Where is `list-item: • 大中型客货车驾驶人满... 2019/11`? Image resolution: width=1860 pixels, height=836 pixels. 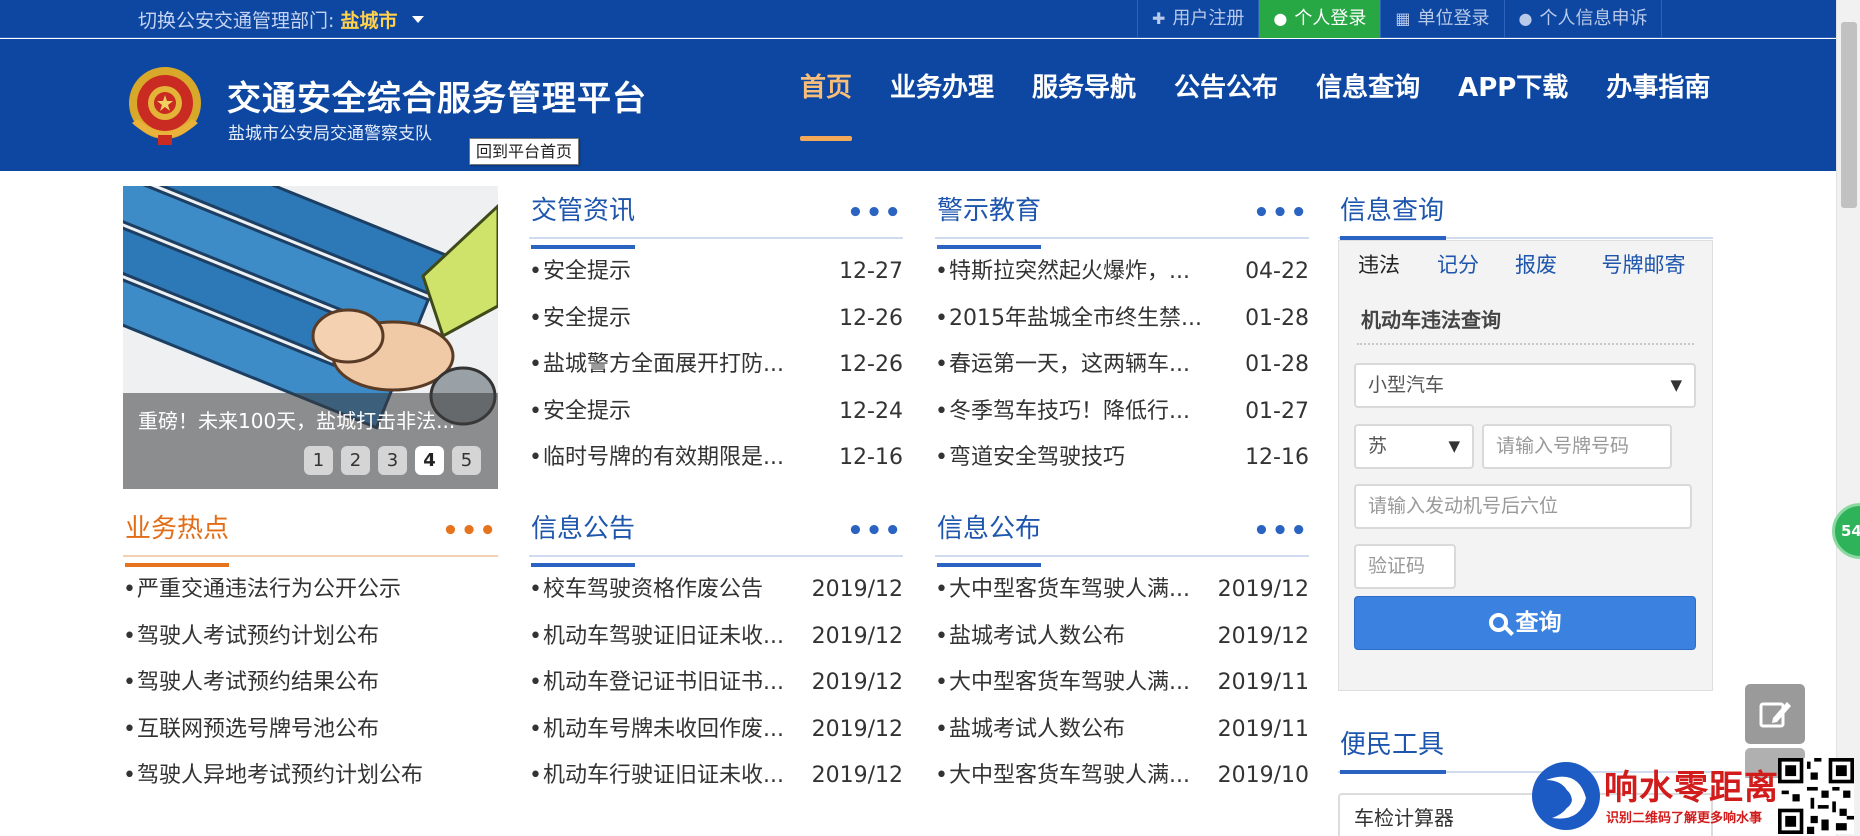
list-item: • 大中型客货车驾驶人满... 2019/11 is located at coordinates (1122, 691).